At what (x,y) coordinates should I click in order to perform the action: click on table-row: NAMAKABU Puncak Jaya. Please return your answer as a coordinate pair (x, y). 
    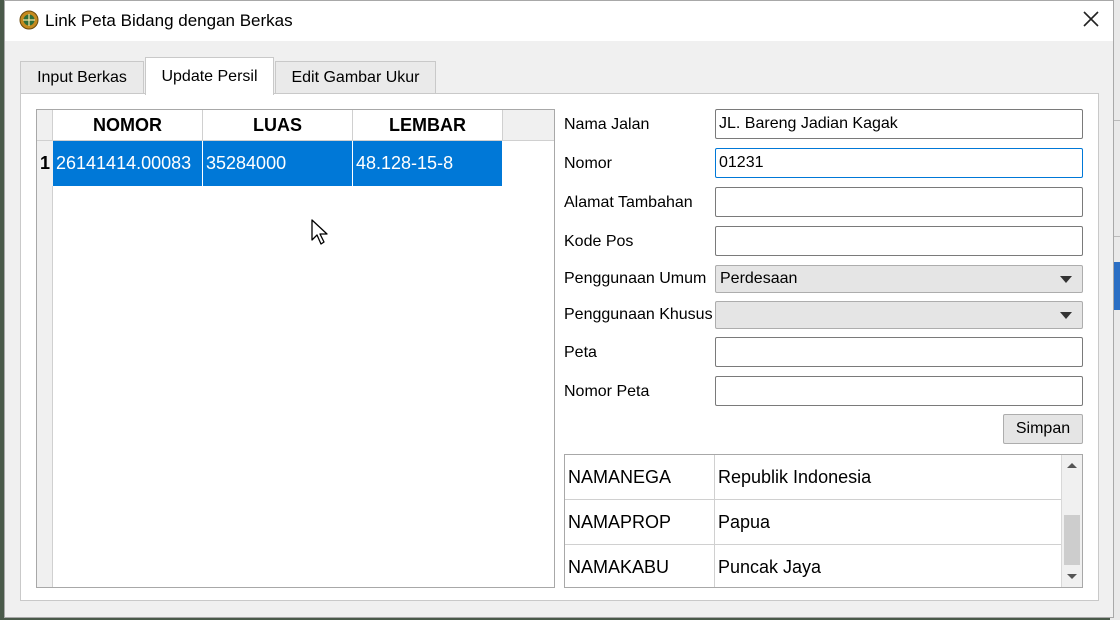
    Looking at the image, I should click on (813, 566).